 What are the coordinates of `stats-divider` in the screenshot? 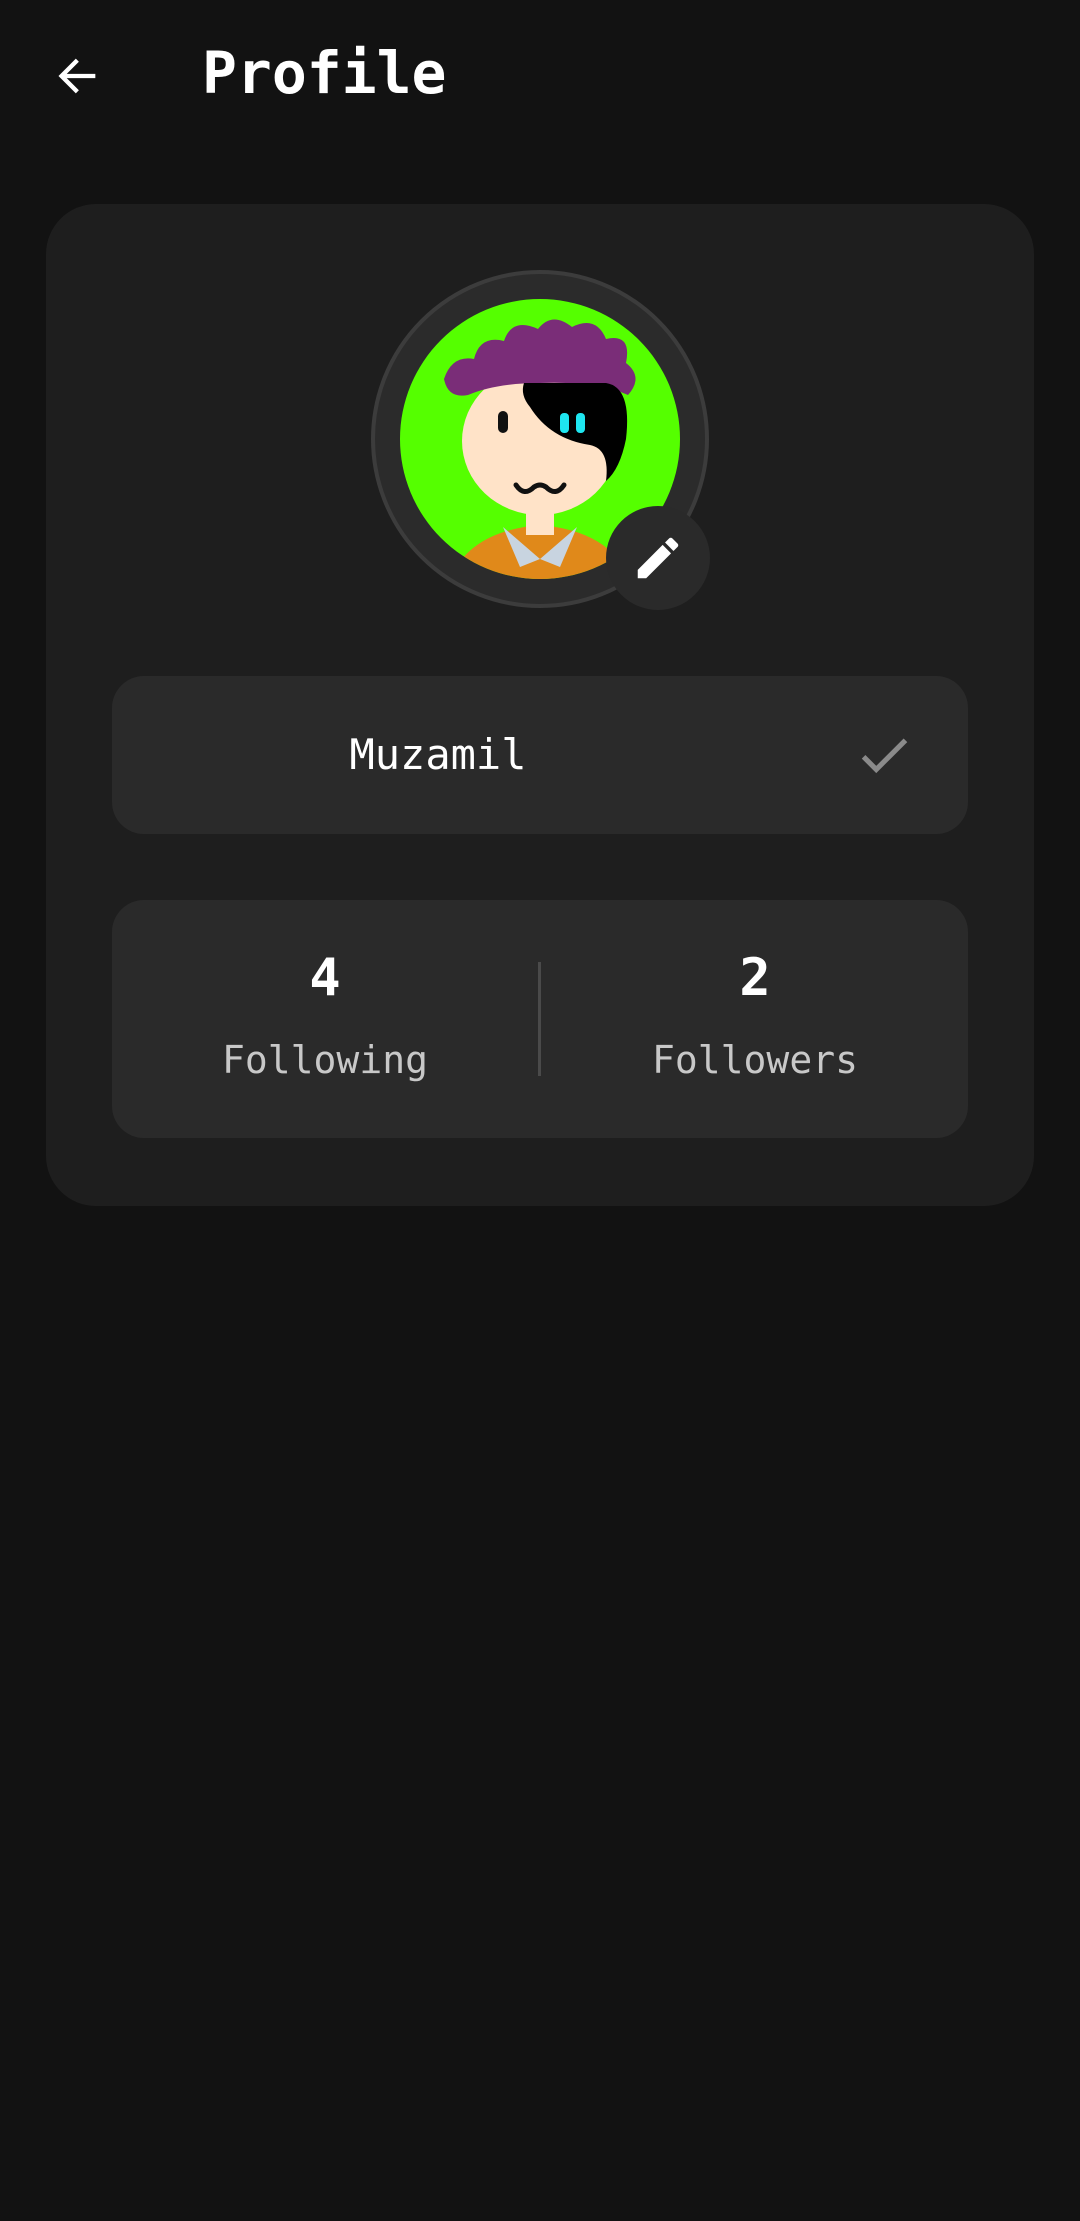 It's located at (539, 1019).